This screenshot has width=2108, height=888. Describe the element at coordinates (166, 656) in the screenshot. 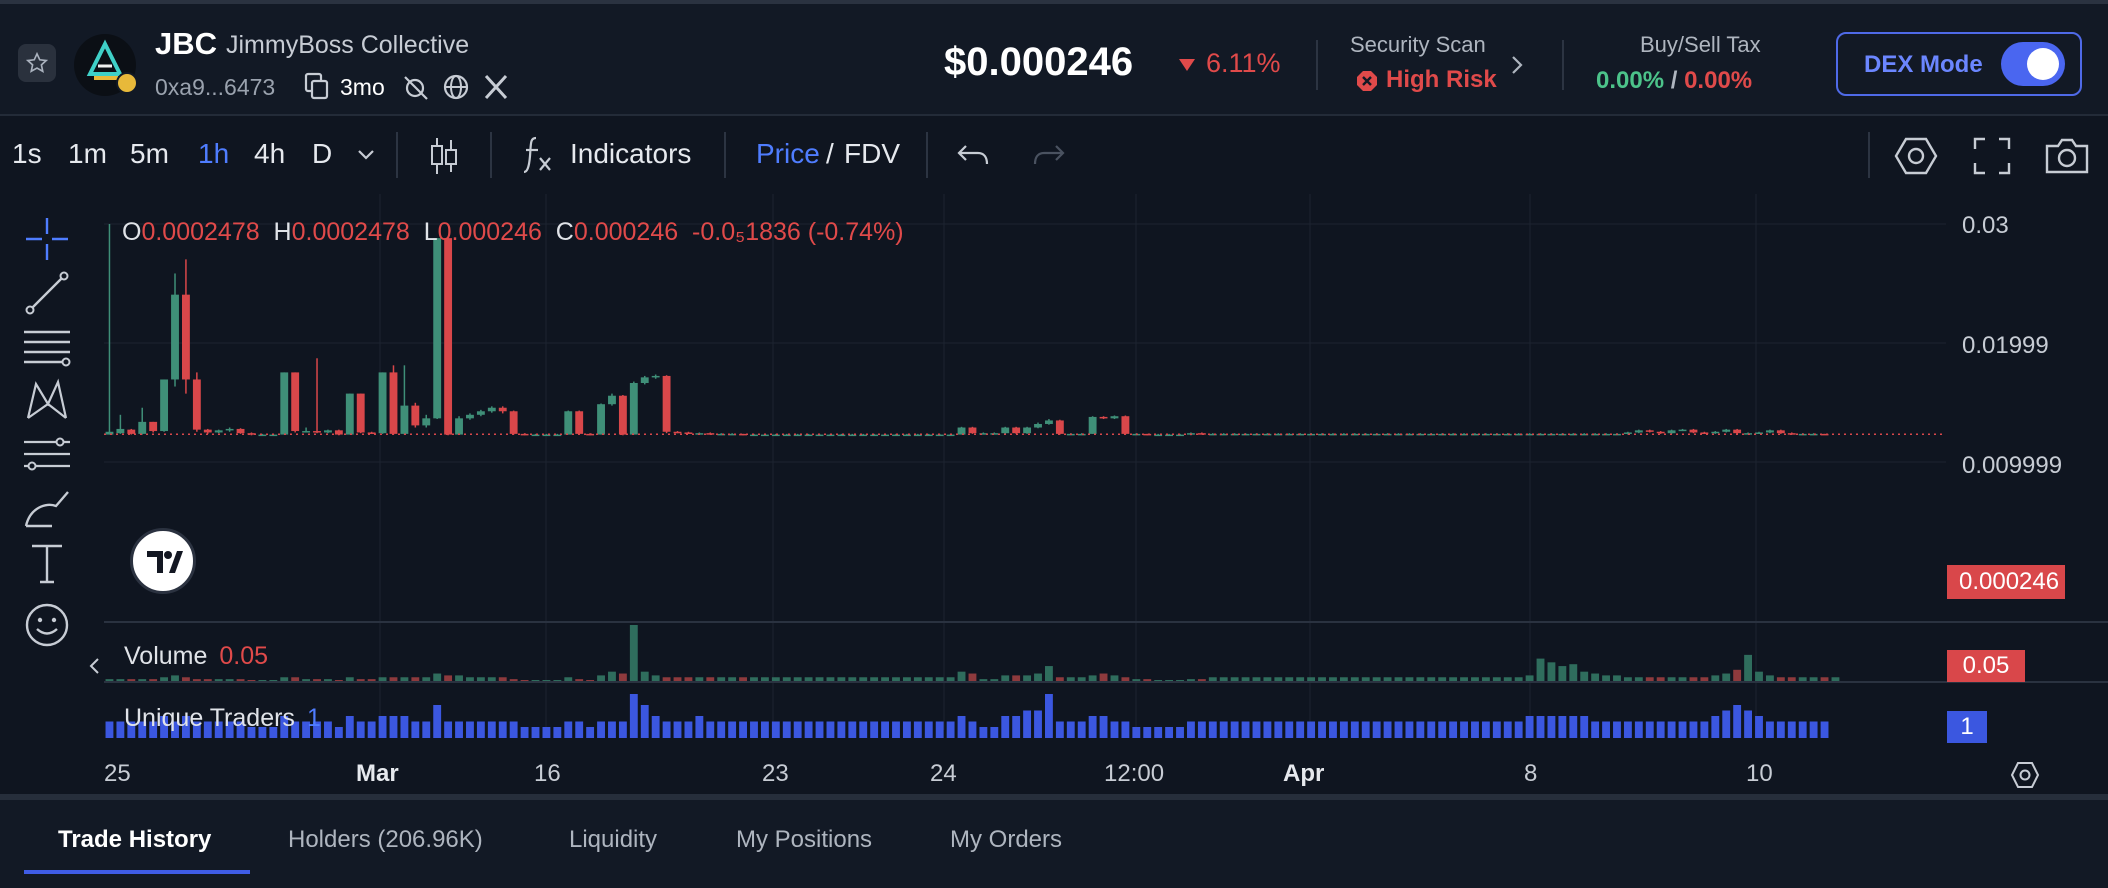

I see `volume-label: Volume` at that location.